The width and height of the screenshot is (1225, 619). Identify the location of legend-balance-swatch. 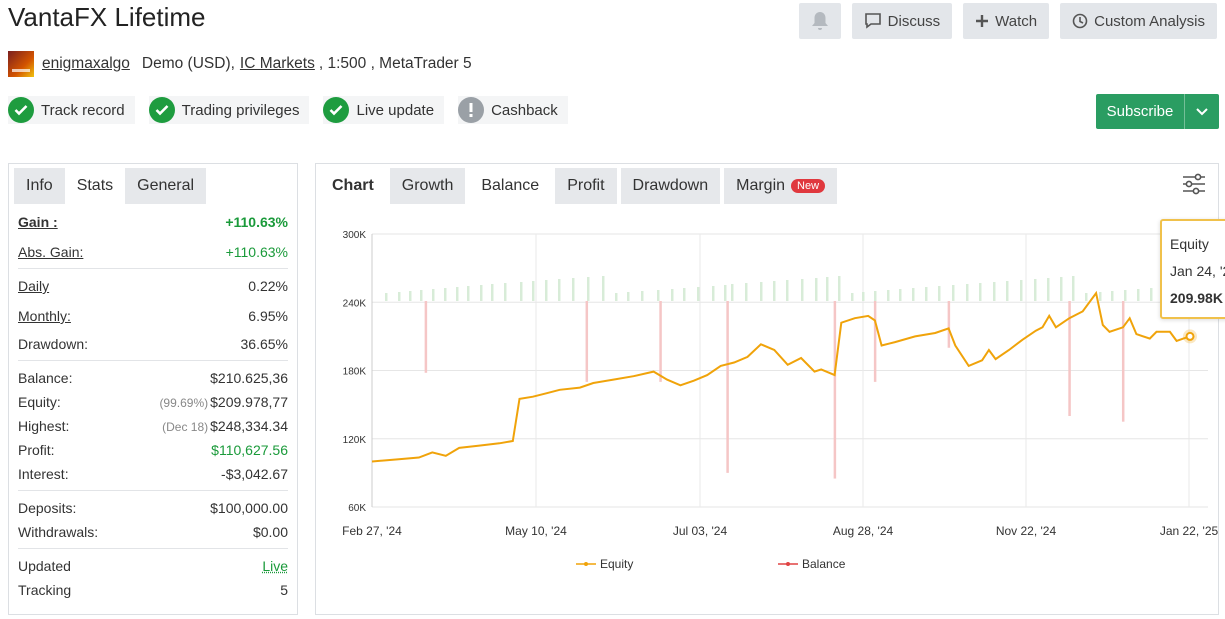
(788, 564).